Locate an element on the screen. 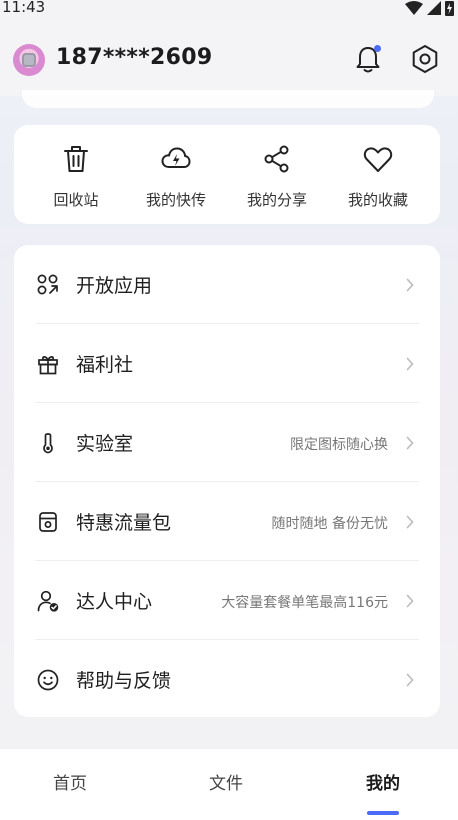 The width and height of the screenshot is (458, 820). smiley-icon is located at coordinates (48, 680).